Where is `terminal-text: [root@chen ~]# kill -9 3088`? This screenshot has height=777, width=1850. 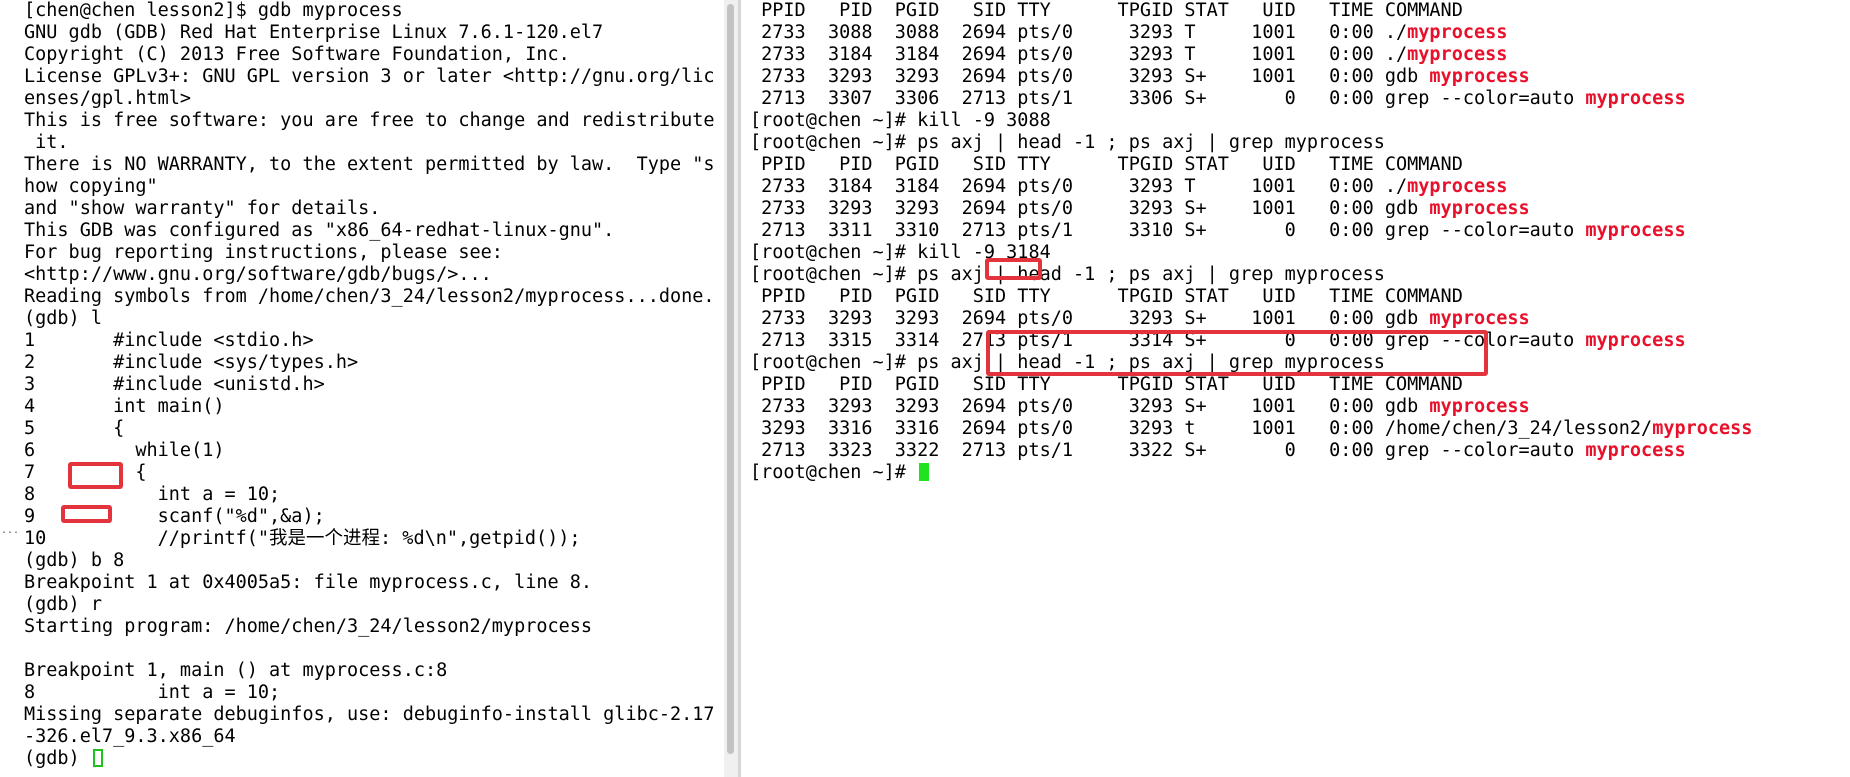
terminal-text: [root@chen ~]# kill -9 3088 is located at coordinates (900, 120).